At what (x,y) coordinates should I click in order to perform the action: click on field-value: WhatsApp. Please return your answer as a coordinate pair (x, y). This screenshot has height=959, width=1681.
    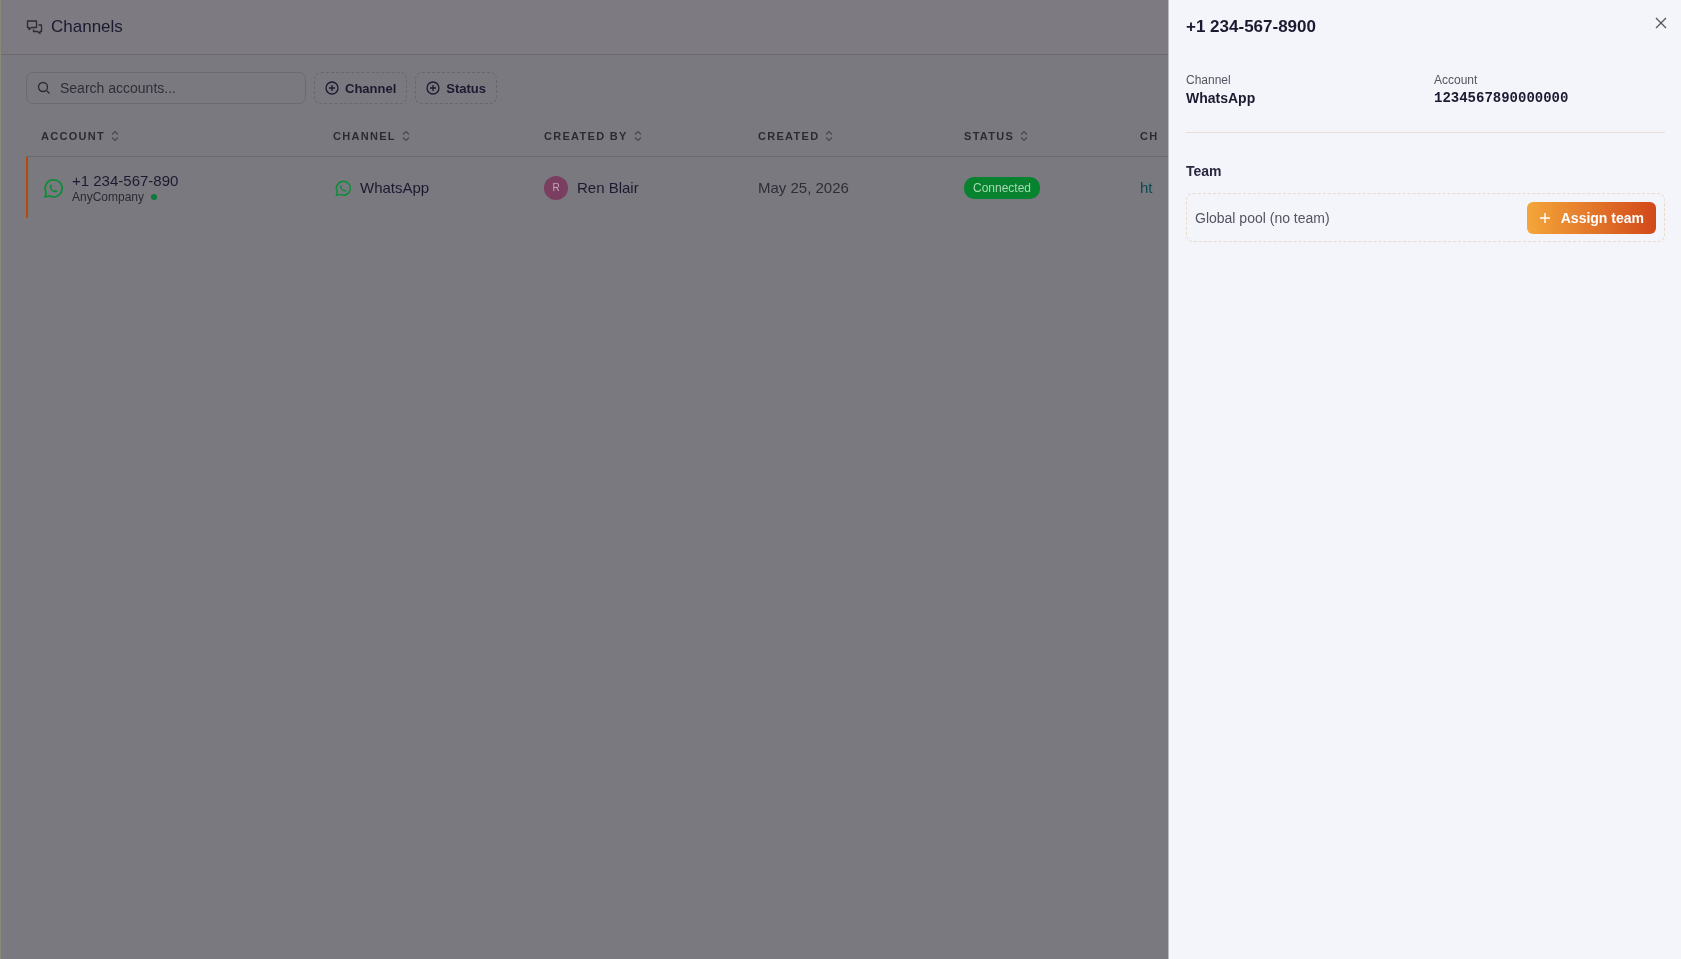
    Looking at the image, I should click on (1221, 98).